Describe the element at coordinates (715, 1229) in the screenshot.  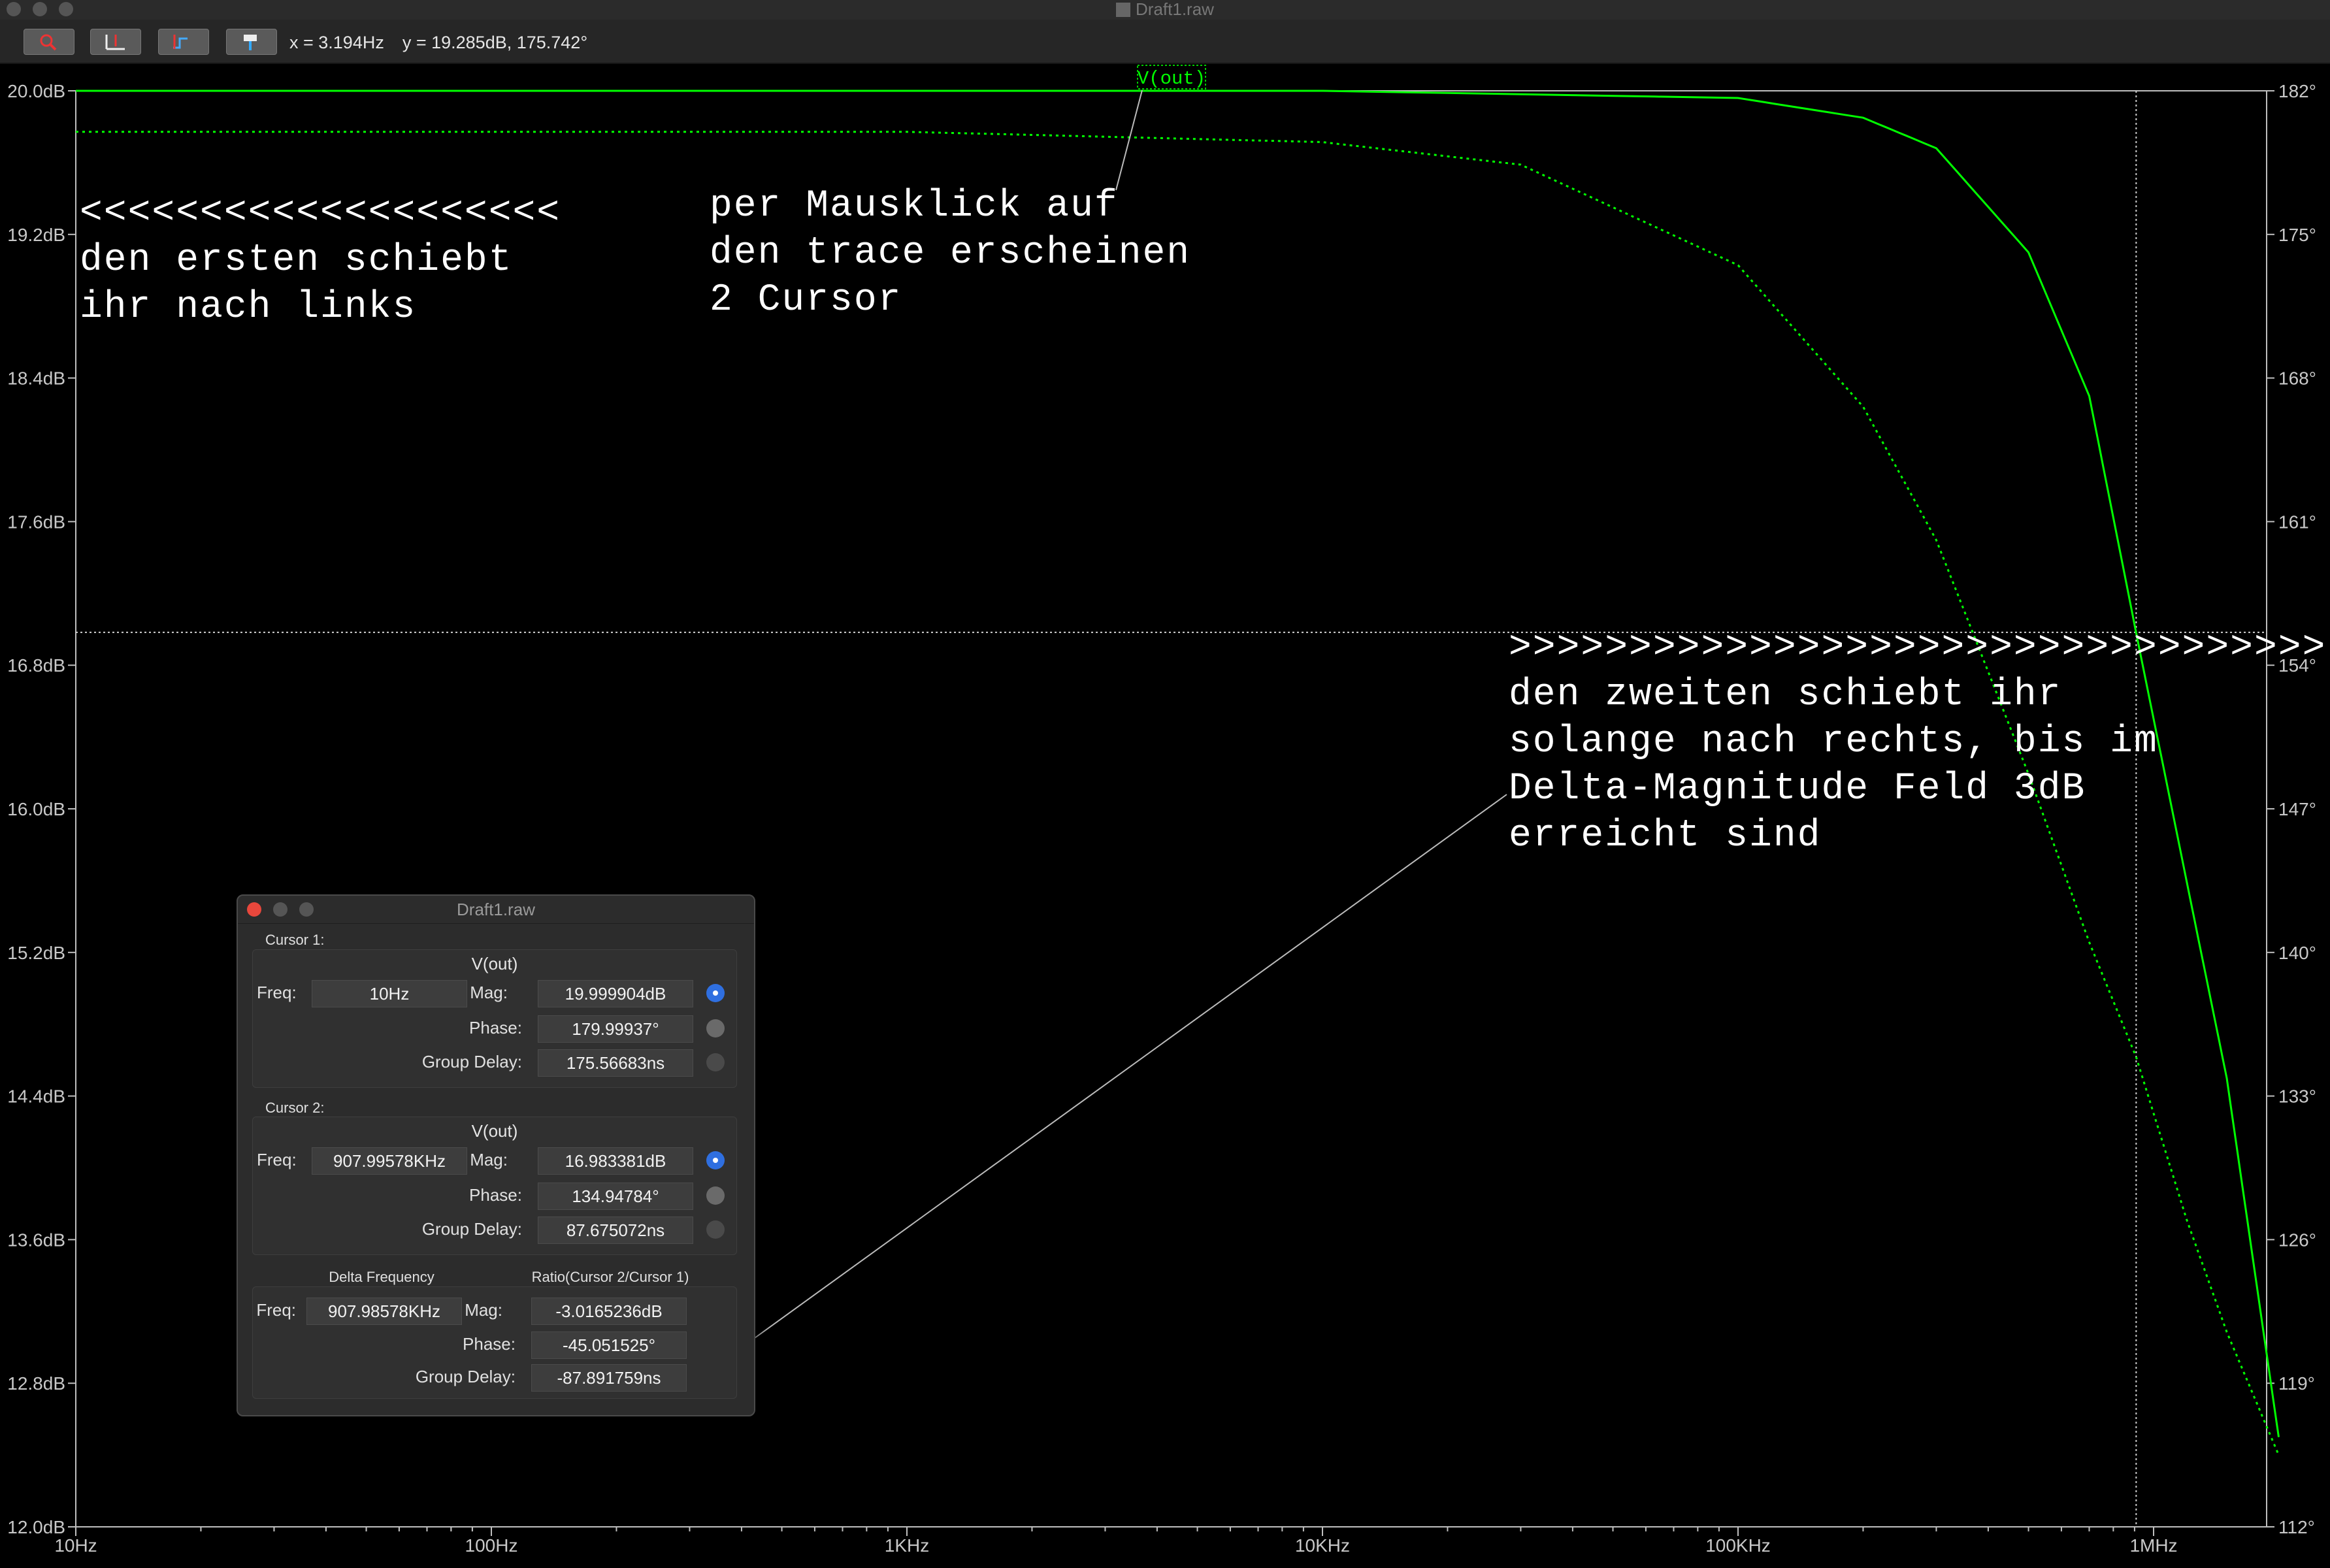
I see `cursor2-groupdelay-radio` at that location.